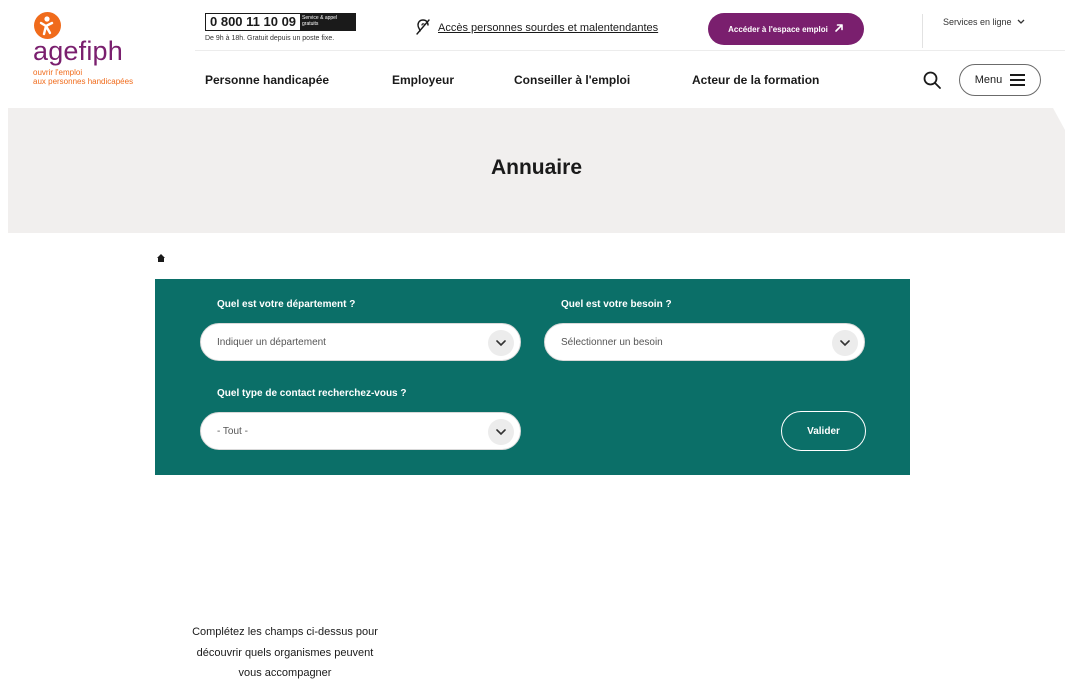 Image resolution: width=1065 pixels, height=683 pixels. I want to click on need-label: Quel est votre besoin ?, so click(616, 304).